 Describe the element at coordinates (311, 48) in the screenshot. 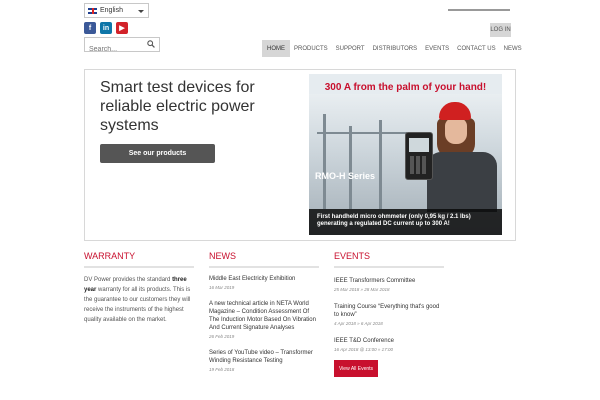

I see `nav-products: PRODUCTS` at that location.